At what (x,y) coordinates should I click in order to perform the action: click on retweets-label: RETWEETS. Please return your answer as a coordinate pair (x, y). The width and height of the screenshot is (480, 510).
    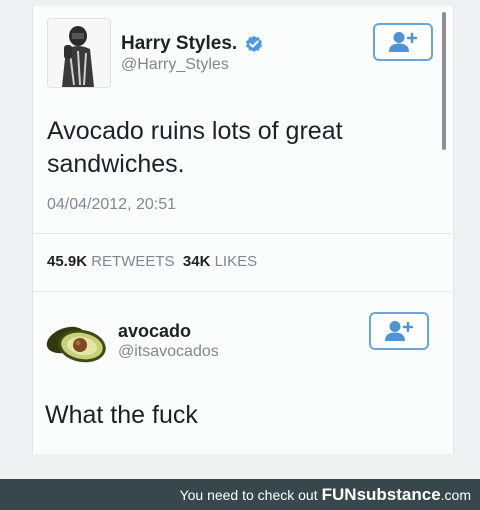
    Looking at the image, I should click on (132, 261).